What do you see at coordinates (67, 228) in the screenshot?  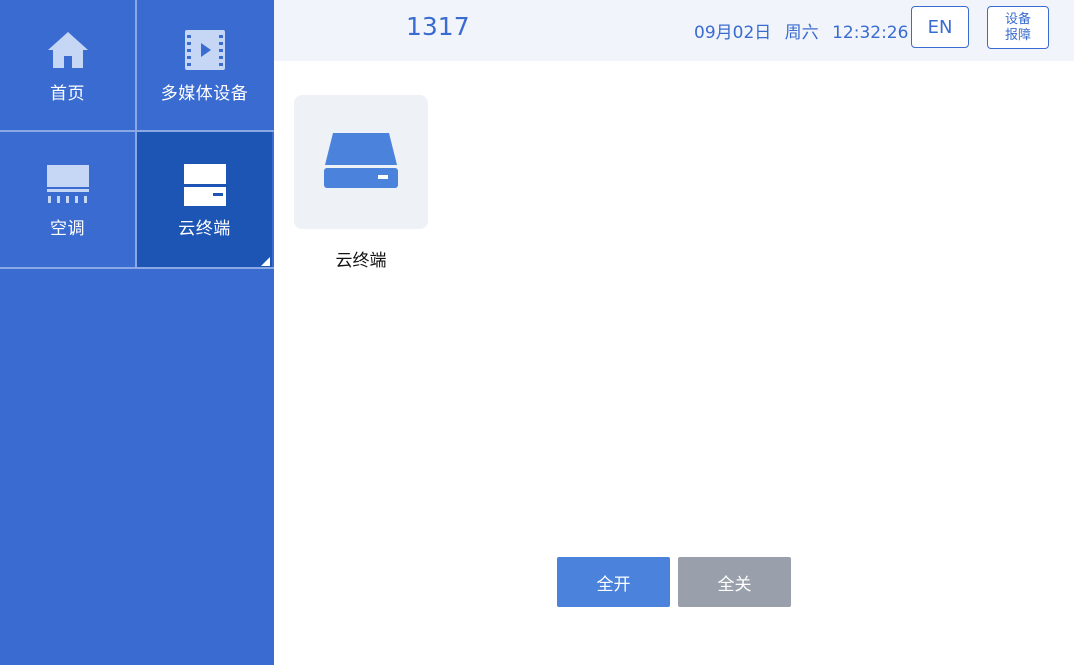 I see `sidebar-item-label: 空调` at bounding box center [67, 228].